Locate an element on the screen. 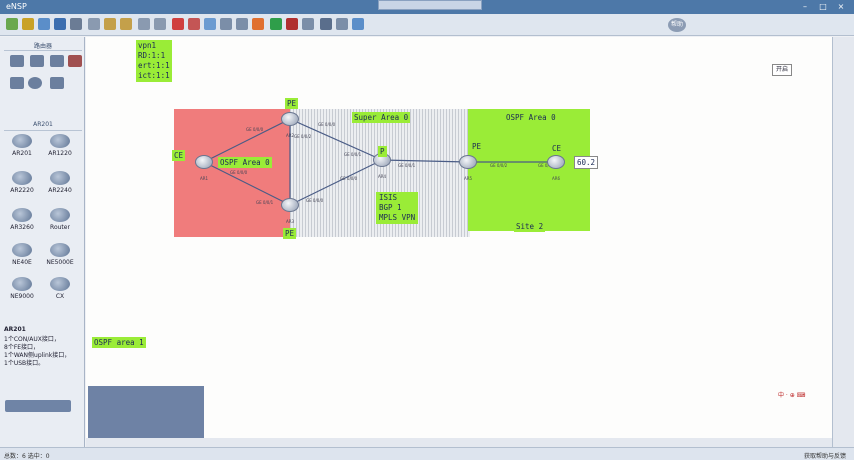 The image size is (854, 460). pe-right-label: PE is located at coordinates (477, 146).